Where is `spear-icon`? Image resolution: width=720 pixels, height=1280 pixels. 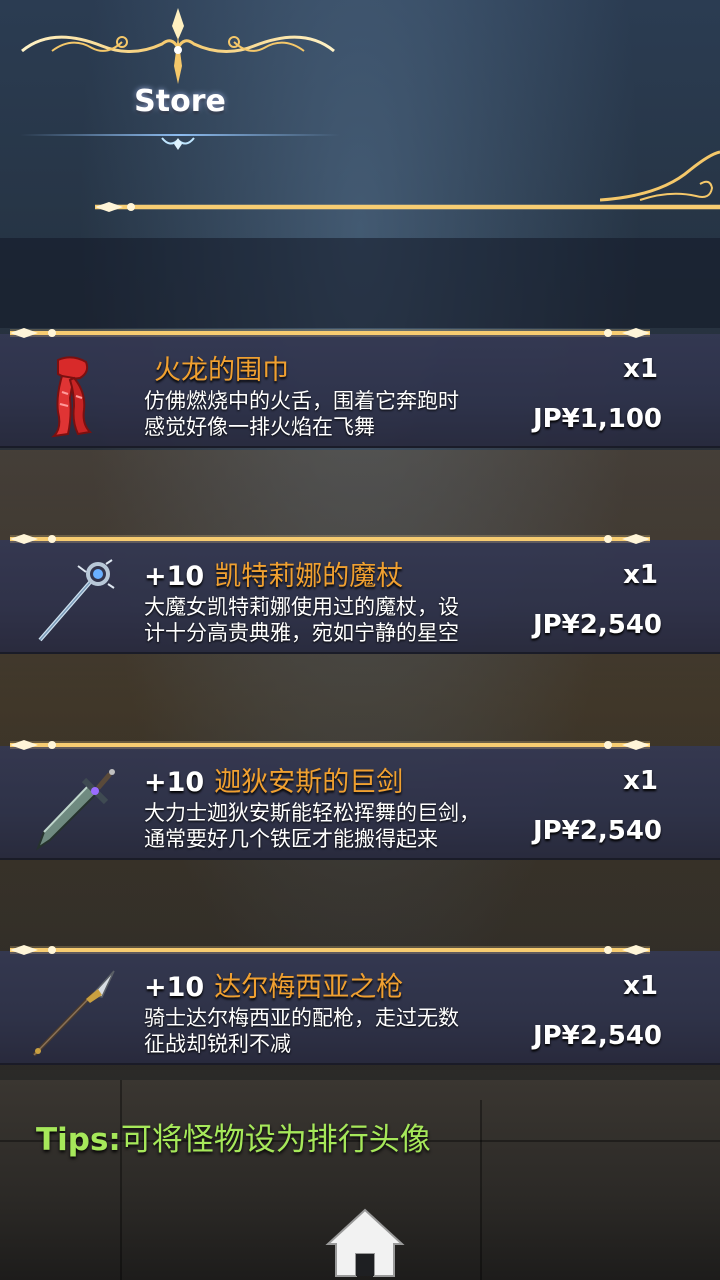 spear-icon is located at coordinates (73, 1013).